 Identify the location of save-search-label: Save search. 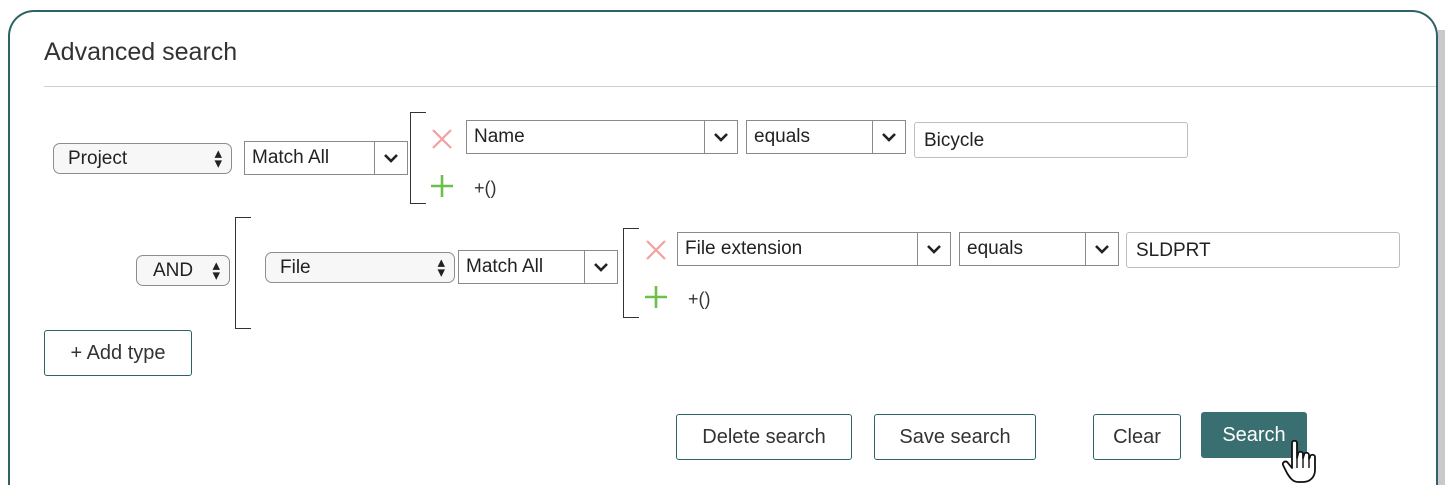
(955, 436).